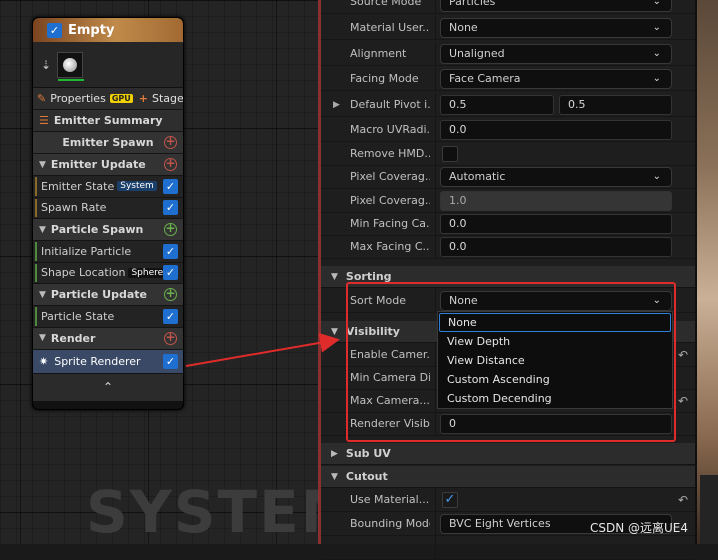 The width and height of the screenshot is (718, 560). Describe the element at coordinates (556, 223) in the screenshot. I see `min-facing-field: 0.0` at that location.